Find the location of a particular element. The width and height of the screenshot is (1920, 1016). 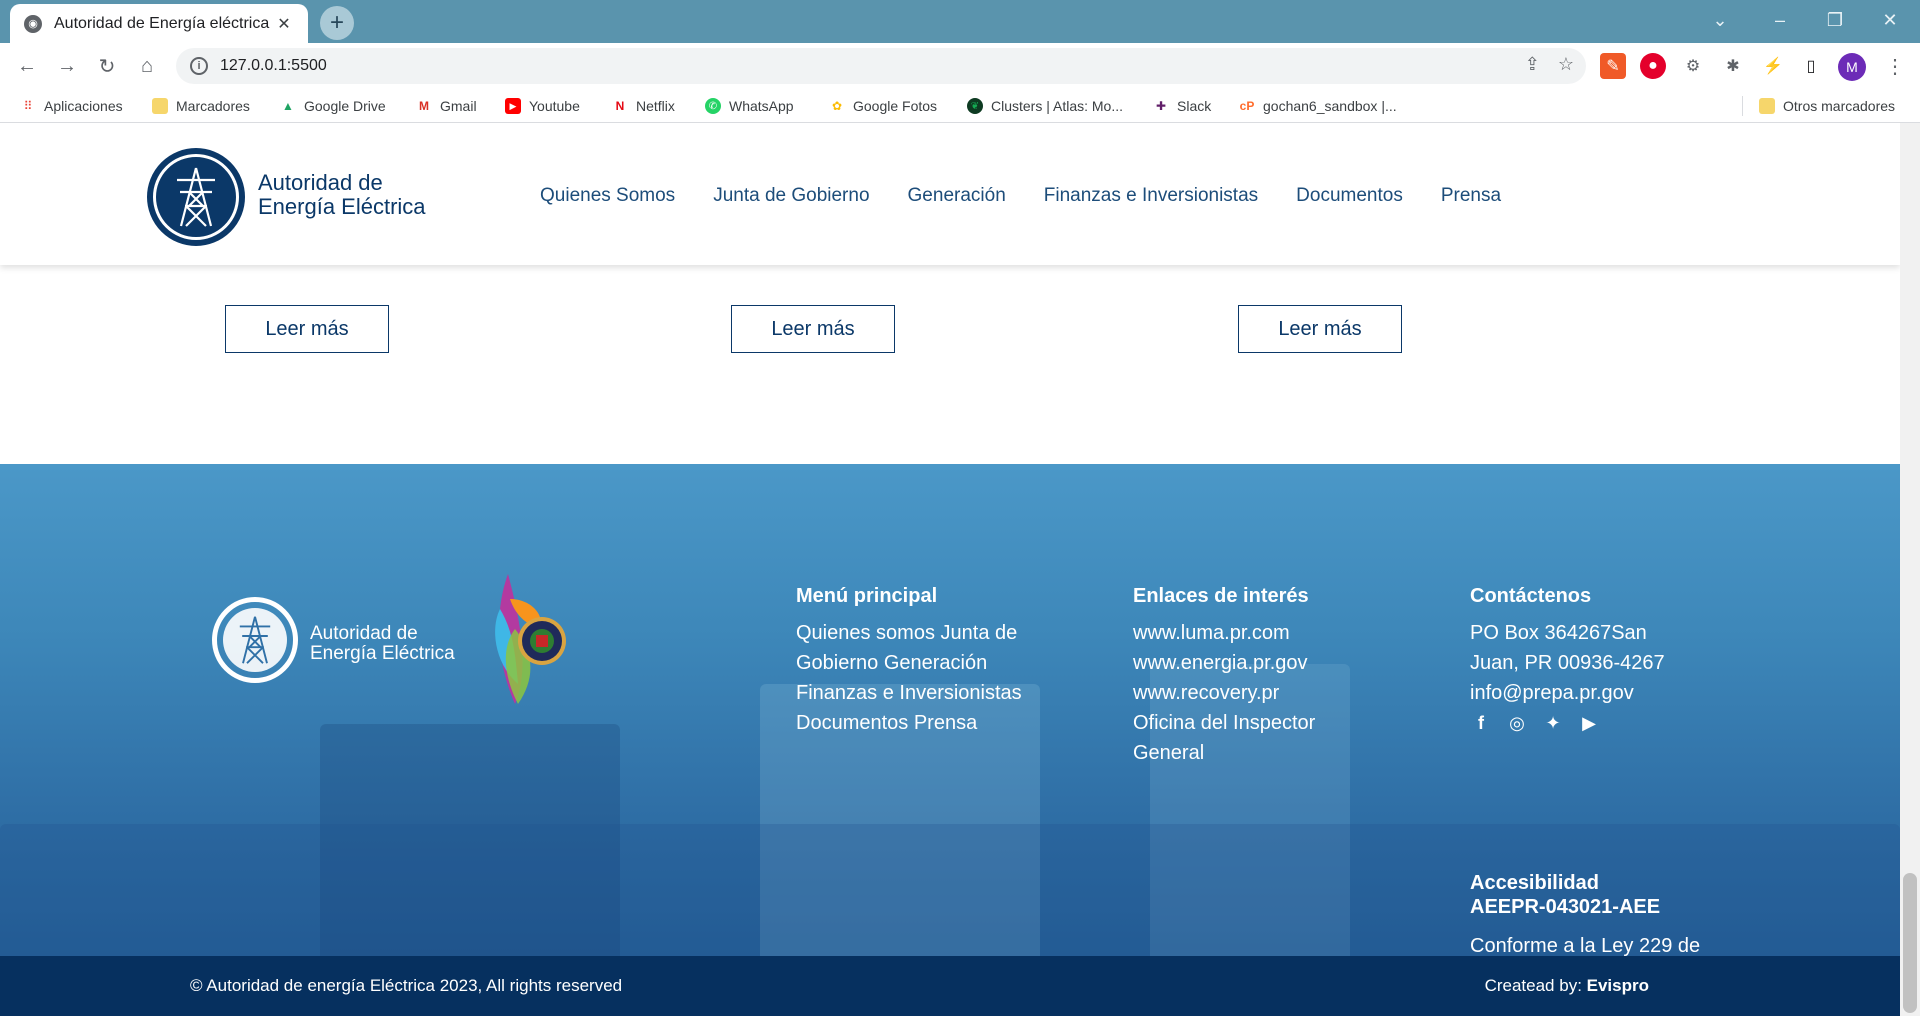

minimize-icon: – is located at coordinates (1780, 20).